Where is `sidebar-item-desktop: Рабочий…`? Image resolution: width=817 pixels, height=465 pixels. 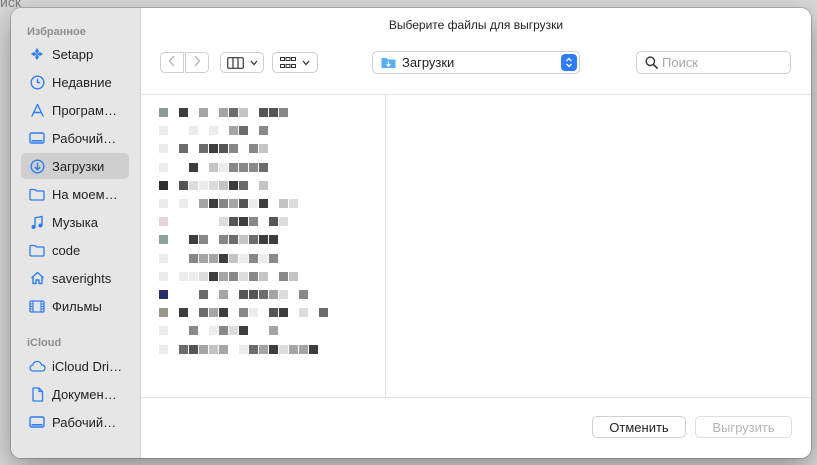 sidebar-item-desktop: Рабочий… is located at coordinates (75, 138).